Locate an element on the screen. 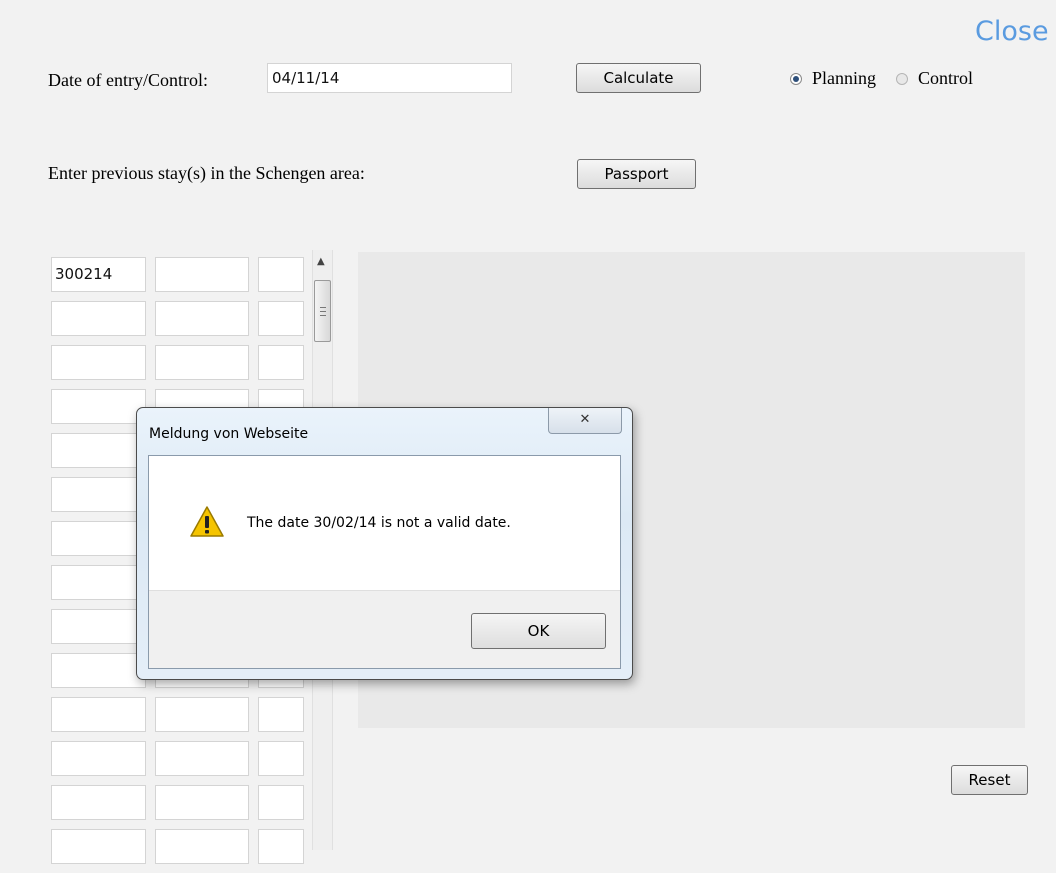 This screenshot has width=1056, height=873. calculate-button: Calculate is located at coordinates (638, 78).